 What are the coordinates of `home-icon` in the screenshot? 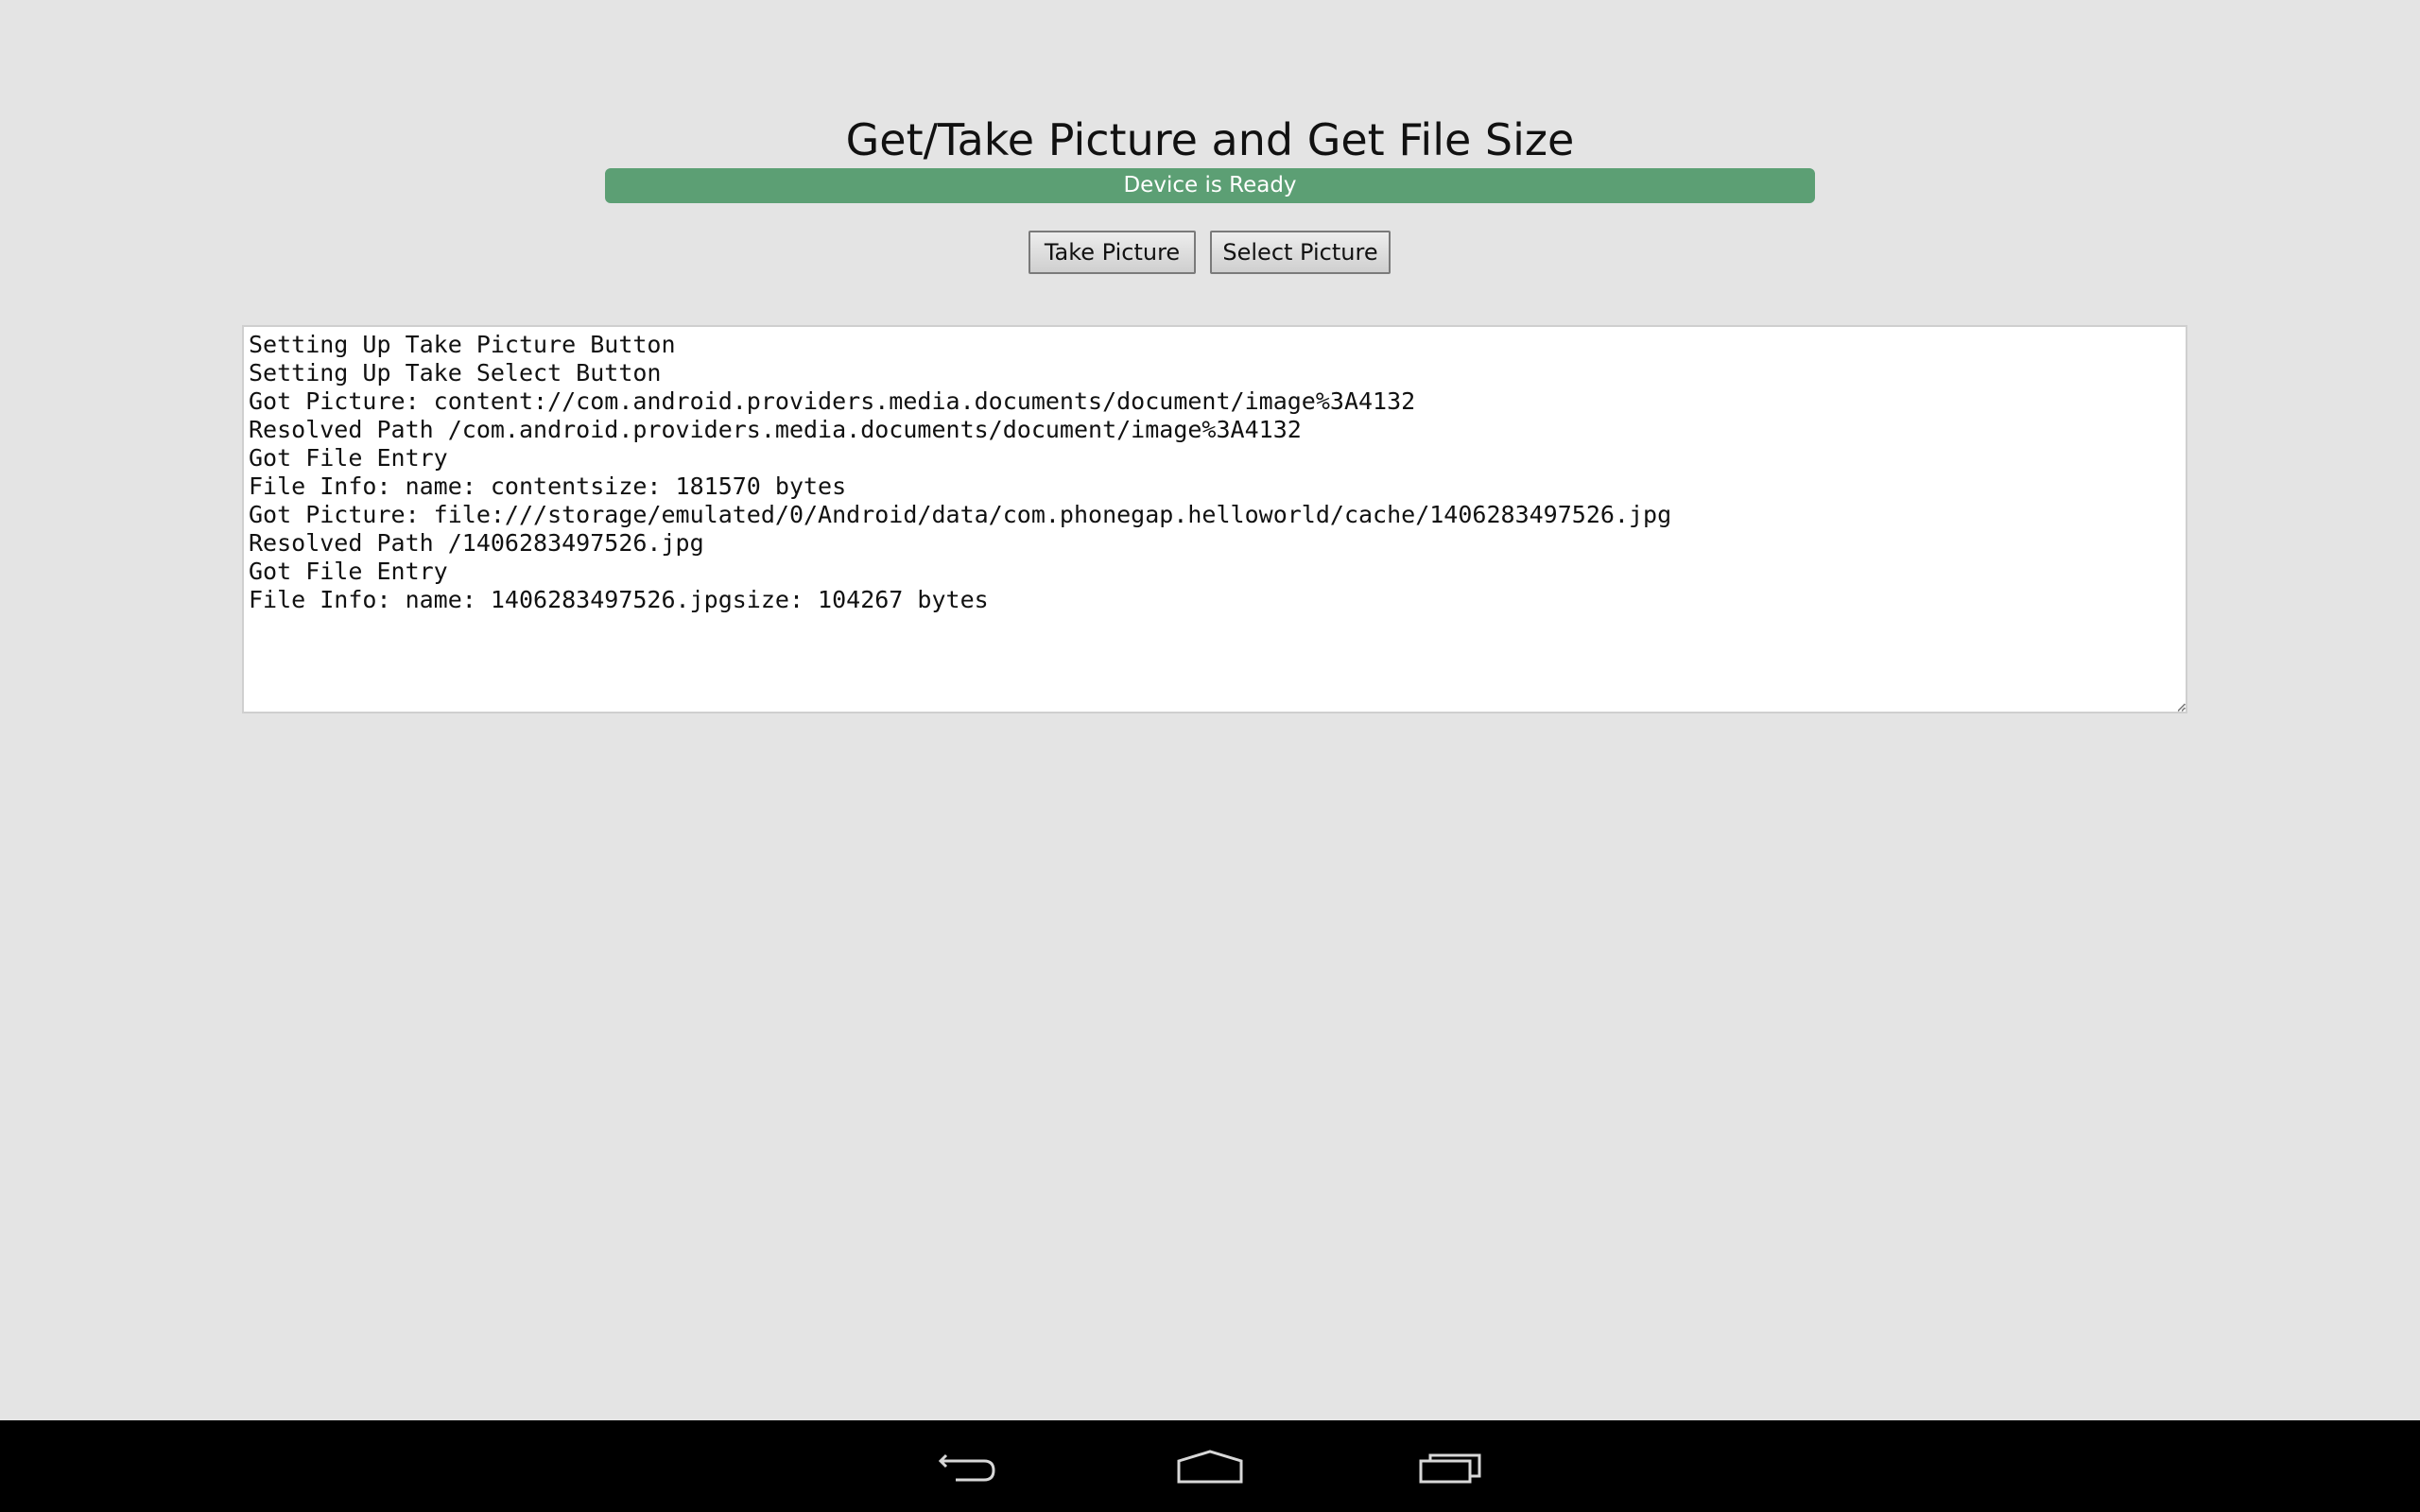 It's located at (1210, 1467).